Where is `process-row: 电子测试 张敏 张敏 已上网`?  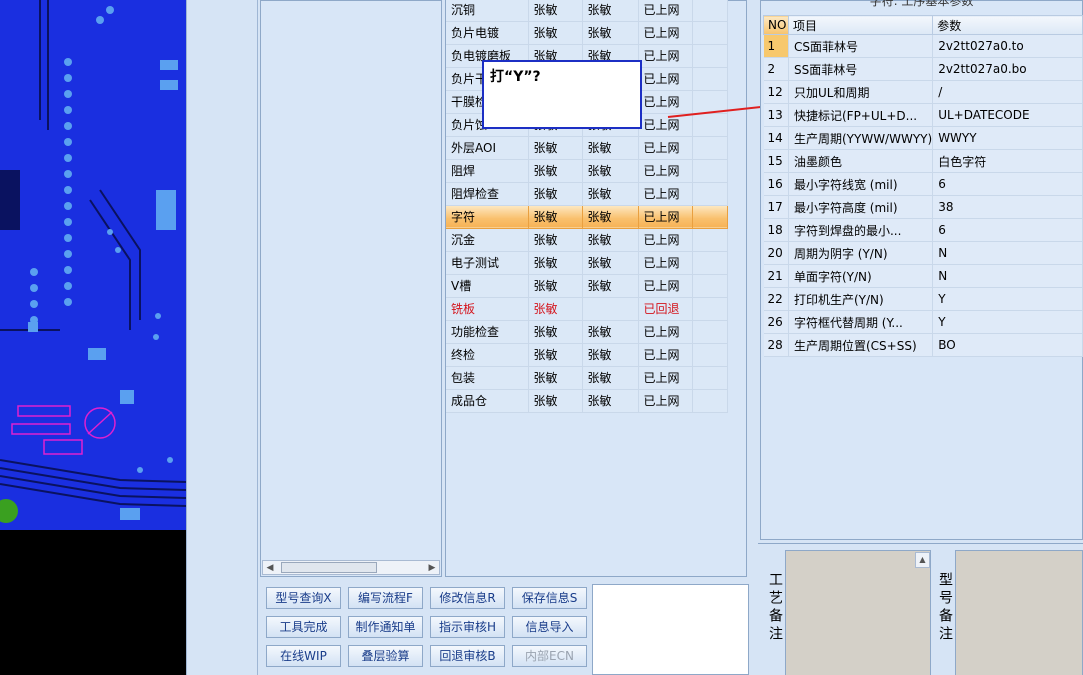 process-row: 电子测试 张敏 张敏 已上网 is located at coordinates (587, 263).